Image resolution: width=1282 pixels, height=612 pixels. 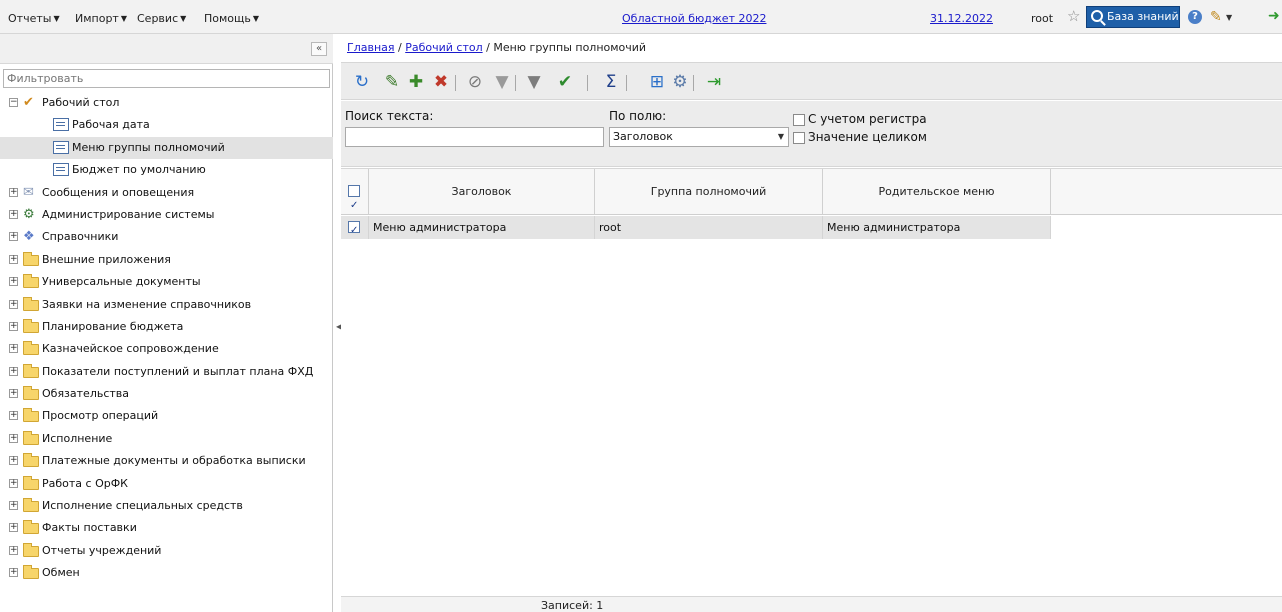 I want to click on menu-import: Импорт ▼, so click(x=101, y=18).